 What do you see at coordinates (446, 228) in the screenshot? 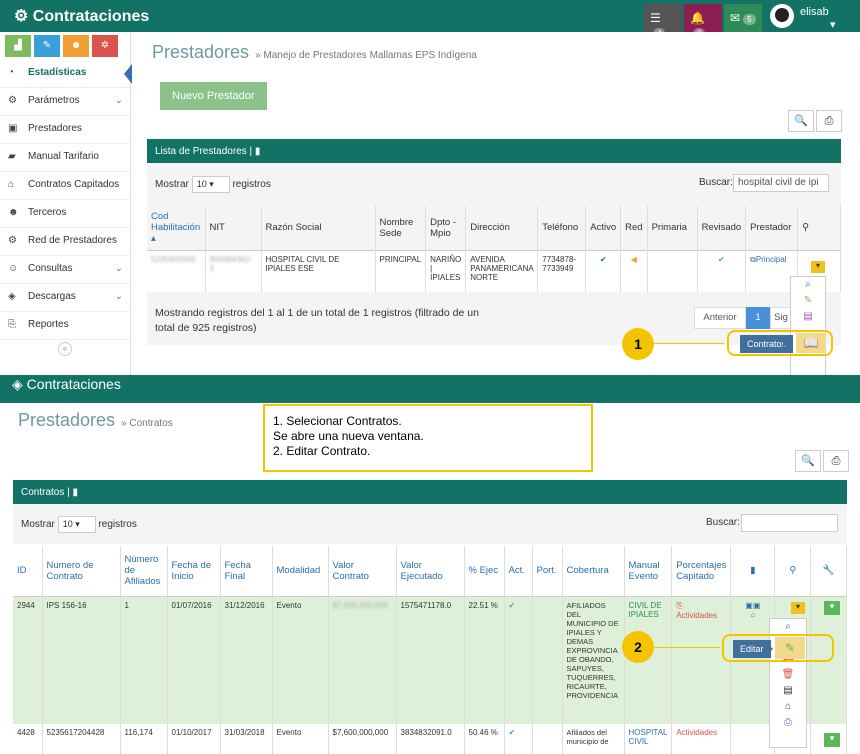
I see `col-dpto: Dpto - Mpio` at bounding box center [446, 228].